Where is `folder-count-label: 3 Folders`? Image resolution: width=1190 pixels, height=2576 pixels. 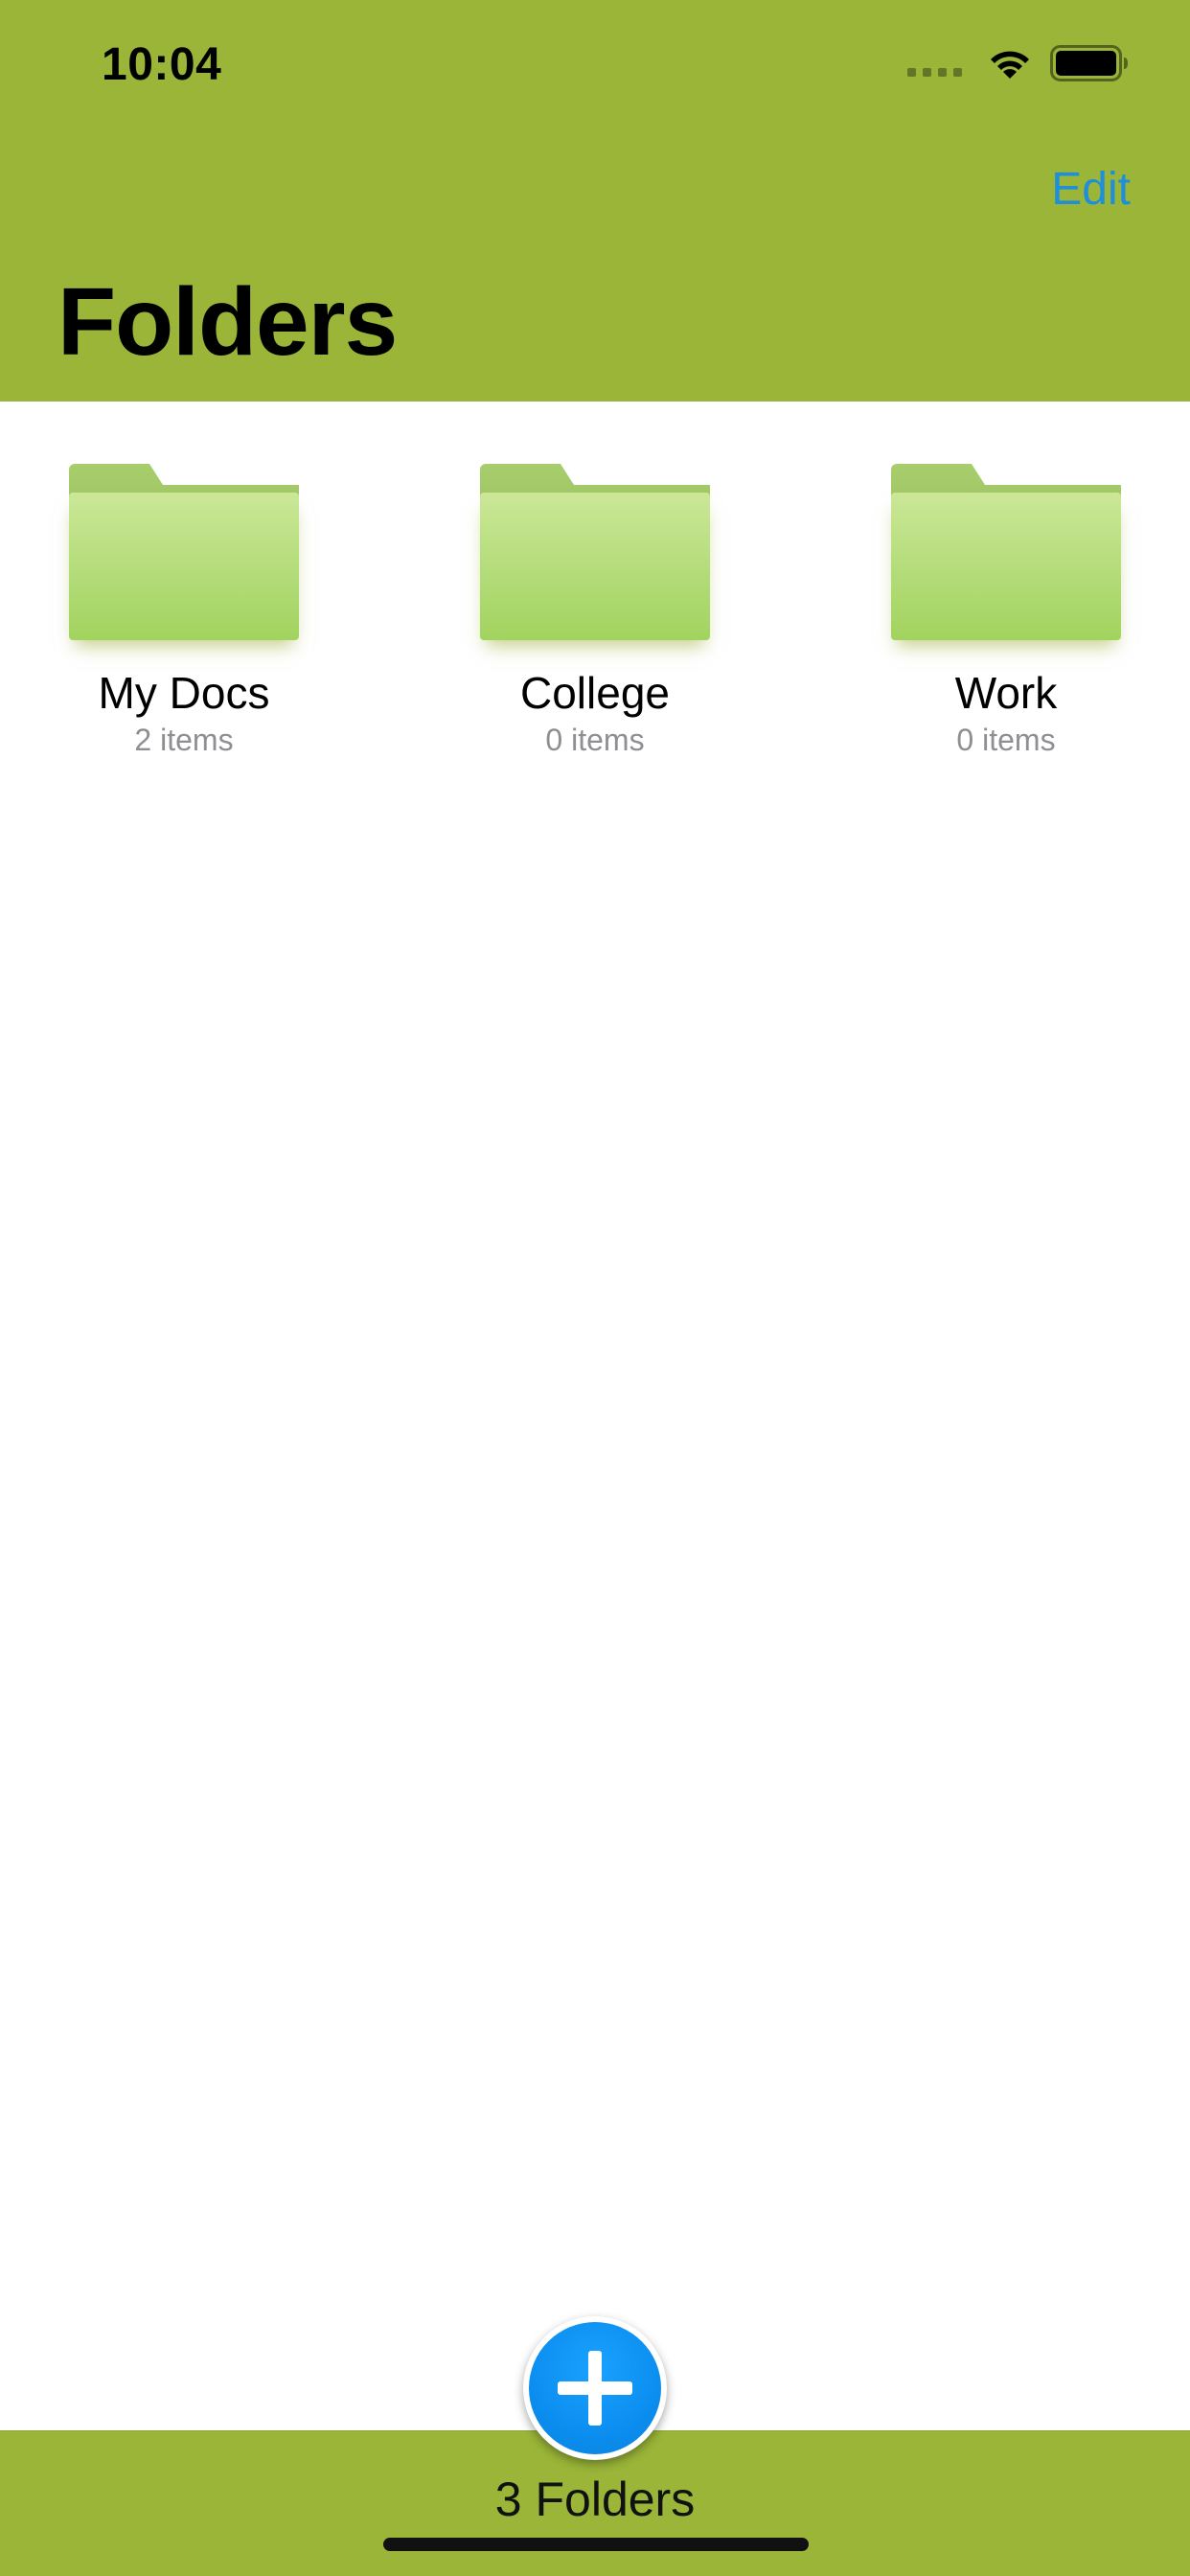 folder-count-label: 3 Folders is located at coordinates (595, 2499).